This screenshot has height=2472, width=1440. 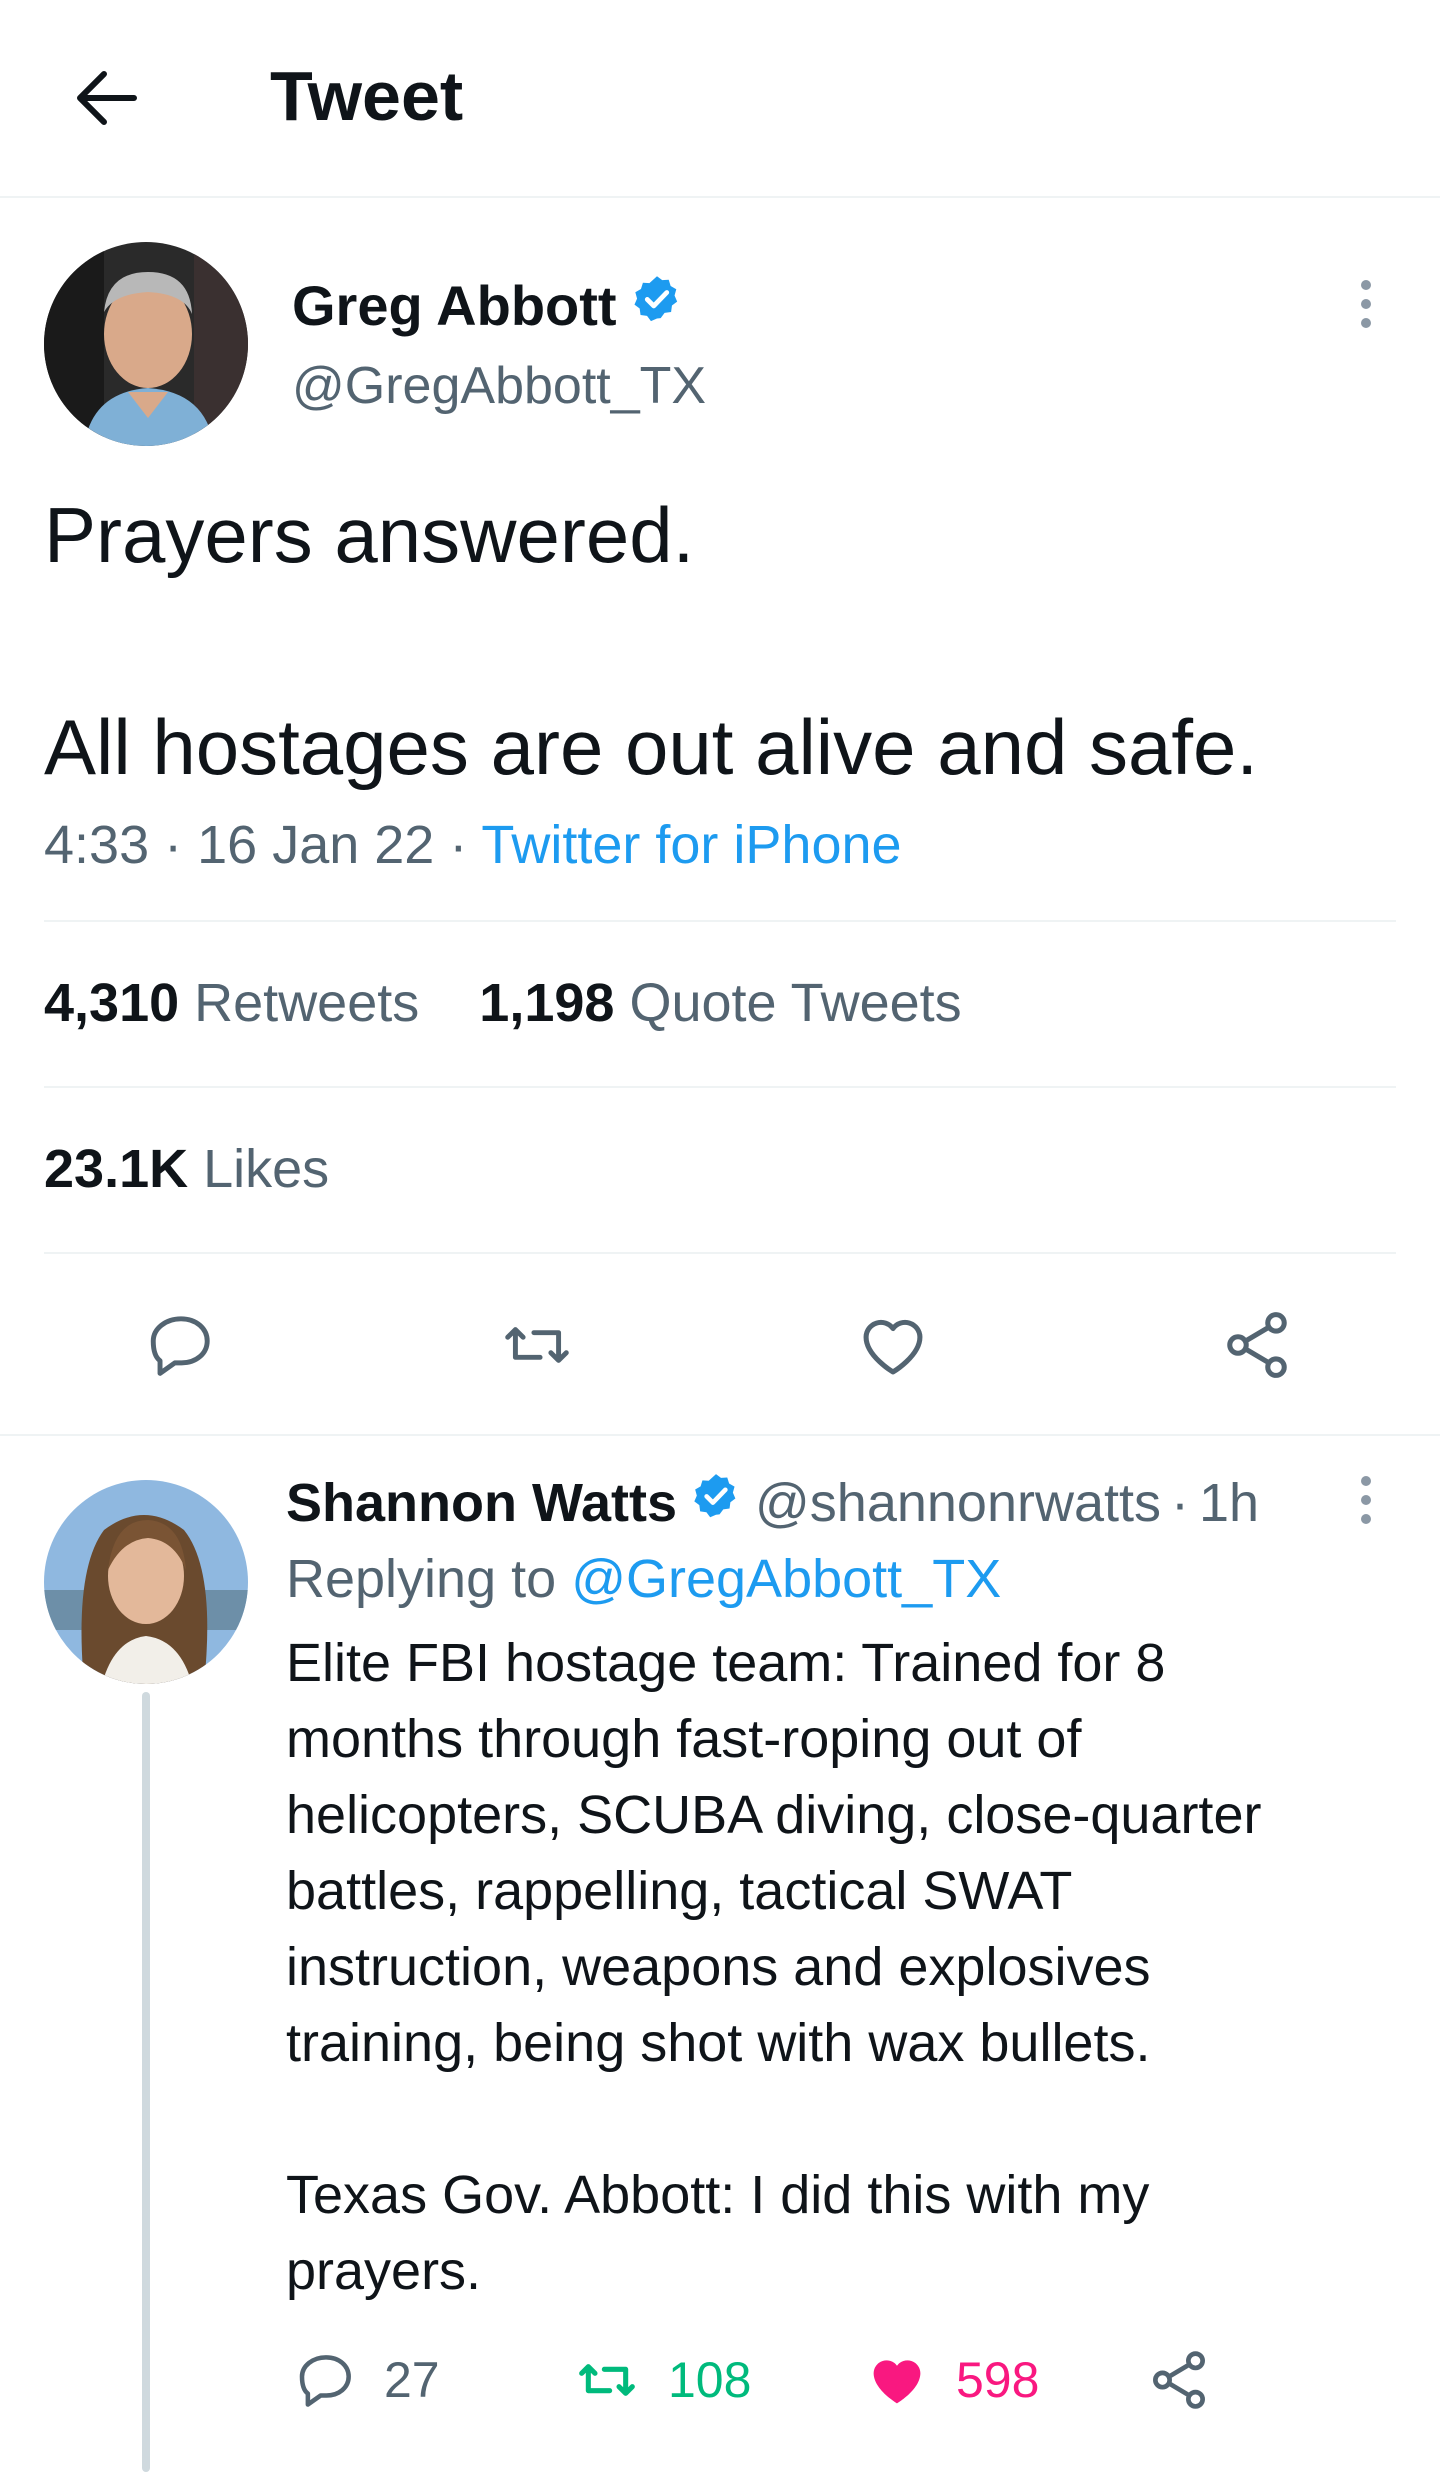 What do you see at coordinates (499, 386) in the screenshot?
I see `author-handle: @GregAbbott_TX` at bounding box center [499, 386].